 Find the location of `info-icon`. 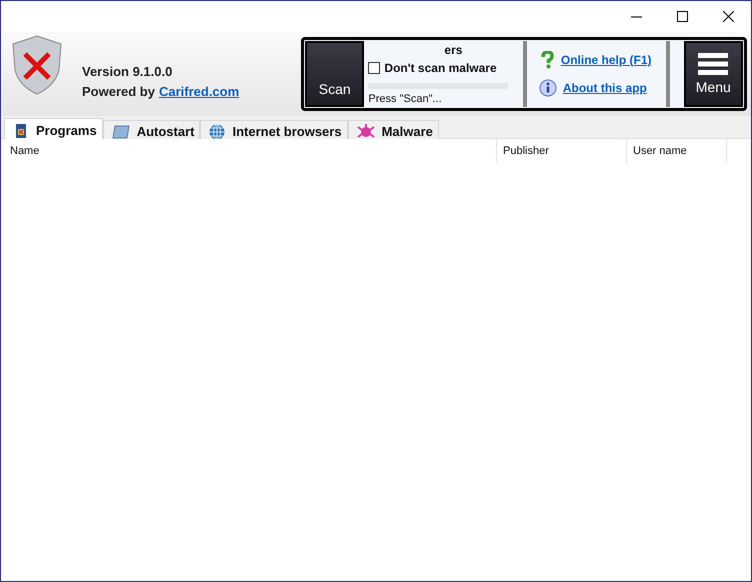

info-icon is located at coordinates (547, 88).